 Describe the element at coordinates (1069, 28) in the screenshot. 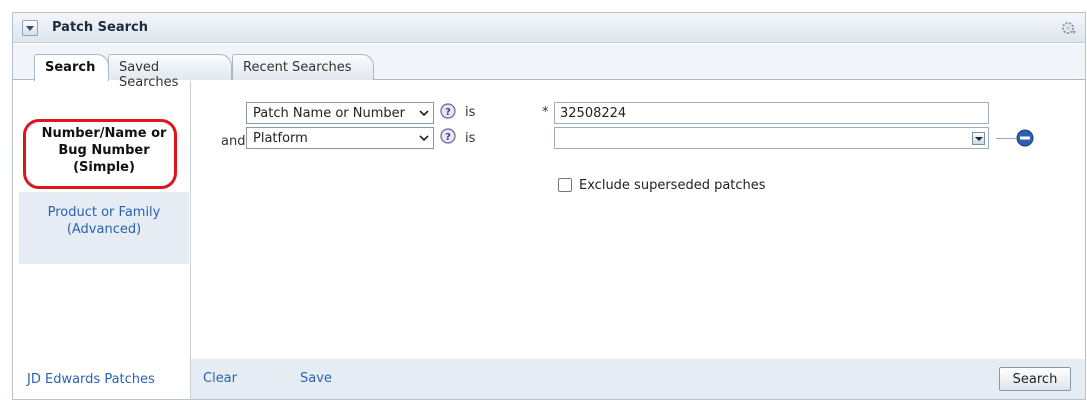

I see `gear-icon` at that location.